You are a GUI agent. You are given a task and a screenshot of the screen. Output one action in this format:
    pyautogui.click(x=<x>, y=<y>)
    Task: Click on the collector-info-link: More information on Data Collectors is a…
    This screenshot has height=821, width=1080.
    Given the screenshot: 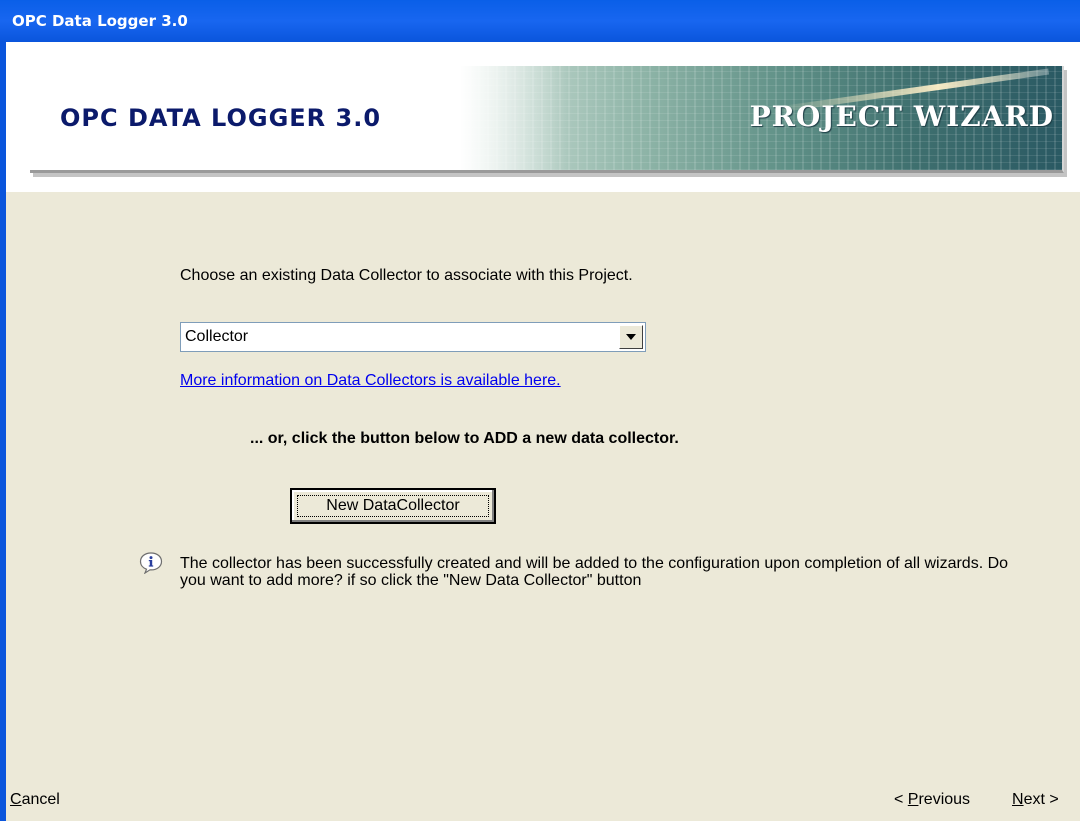 What is the action you would take?
    pyautogui.click(x=370, y=381)
    